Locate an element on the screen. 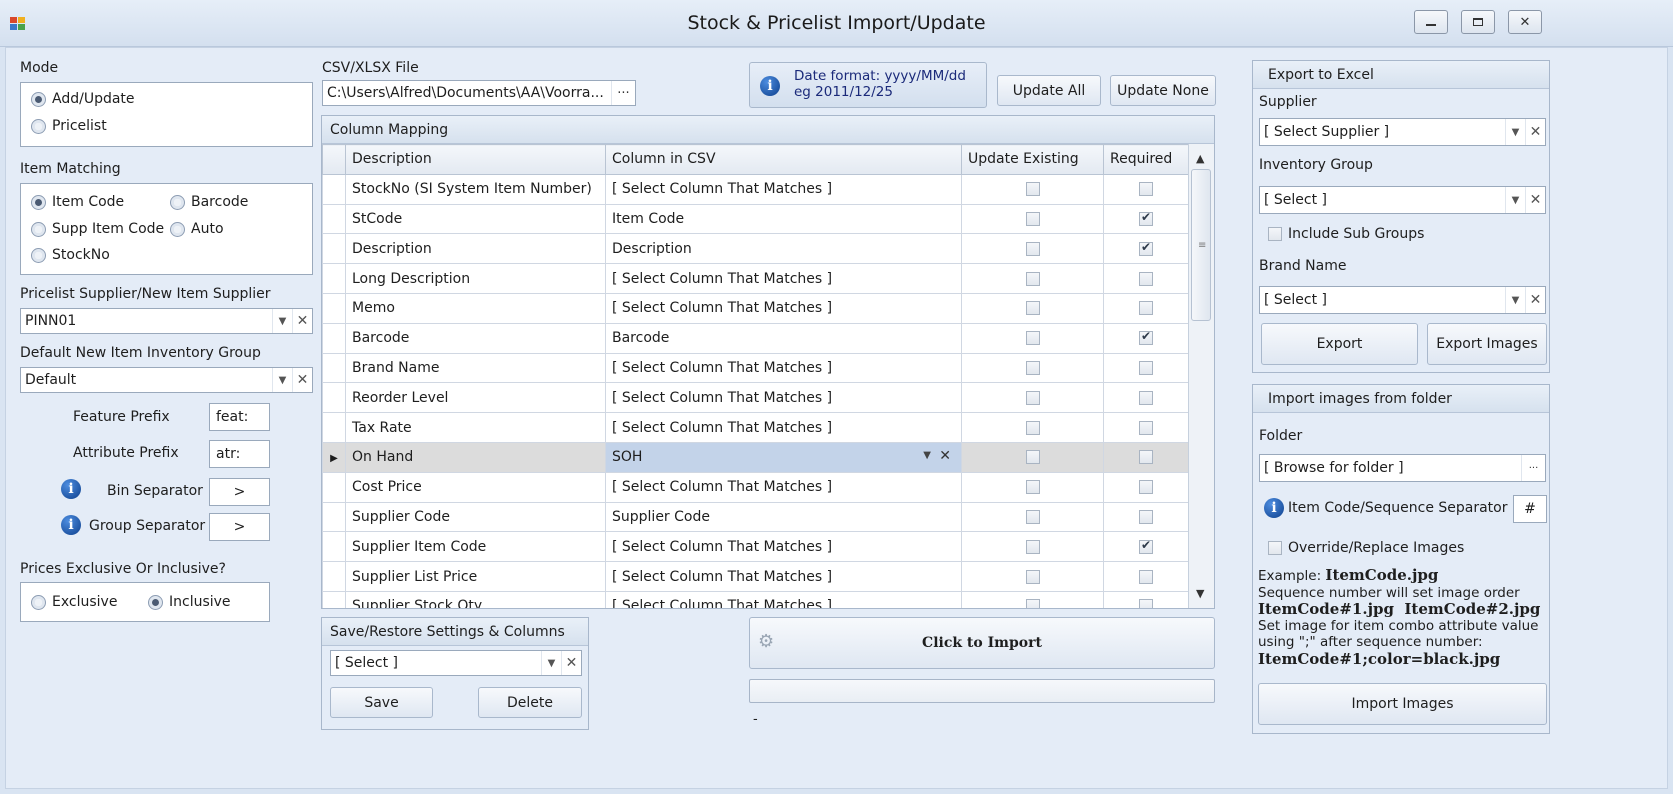 The image size is (1673, 794). scroll-up-icon: ▲ is located at coordinates (1200, 158).